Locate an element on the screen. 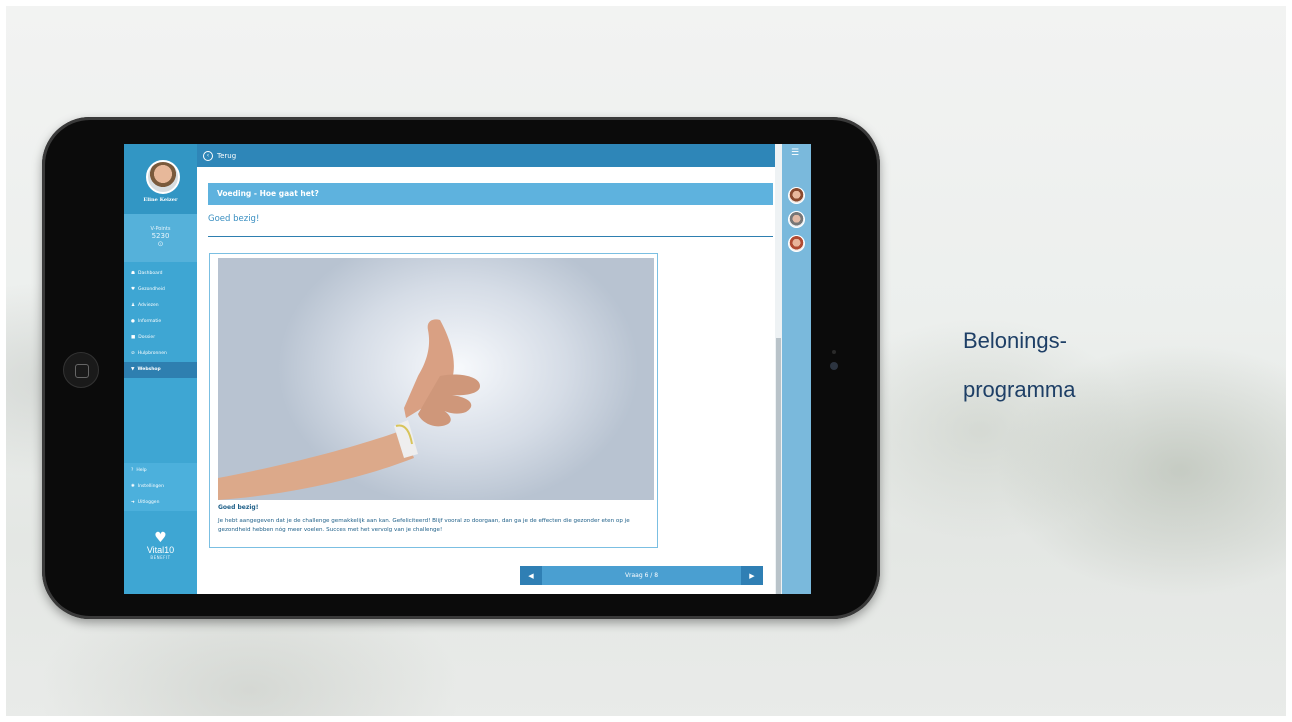 The image size is (1292, 722). sidebar-item-label: Adviezen is located at coordinates (148, 305).